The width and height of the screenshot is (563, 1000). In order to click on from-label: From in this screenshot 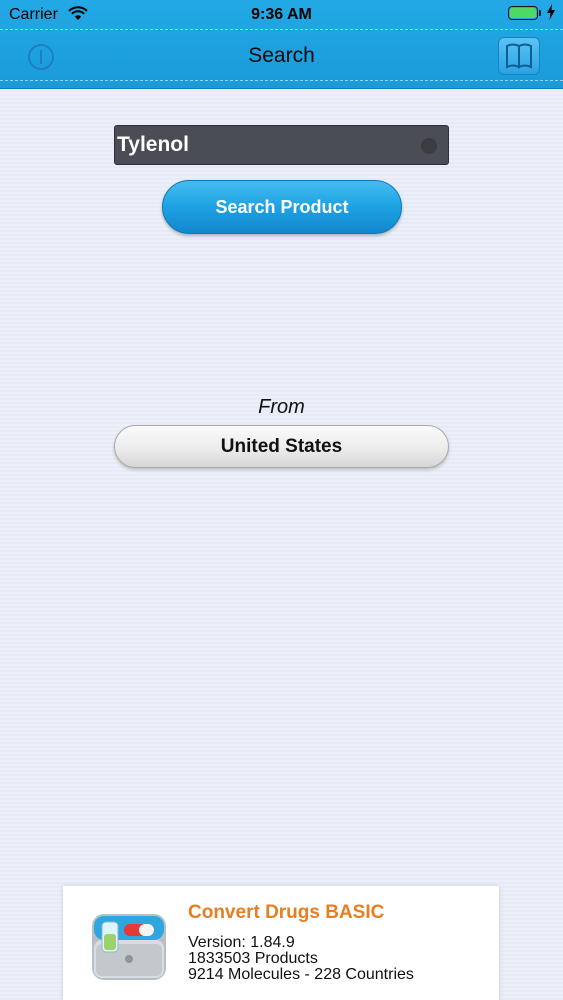, I will do `click(281, 407)`.